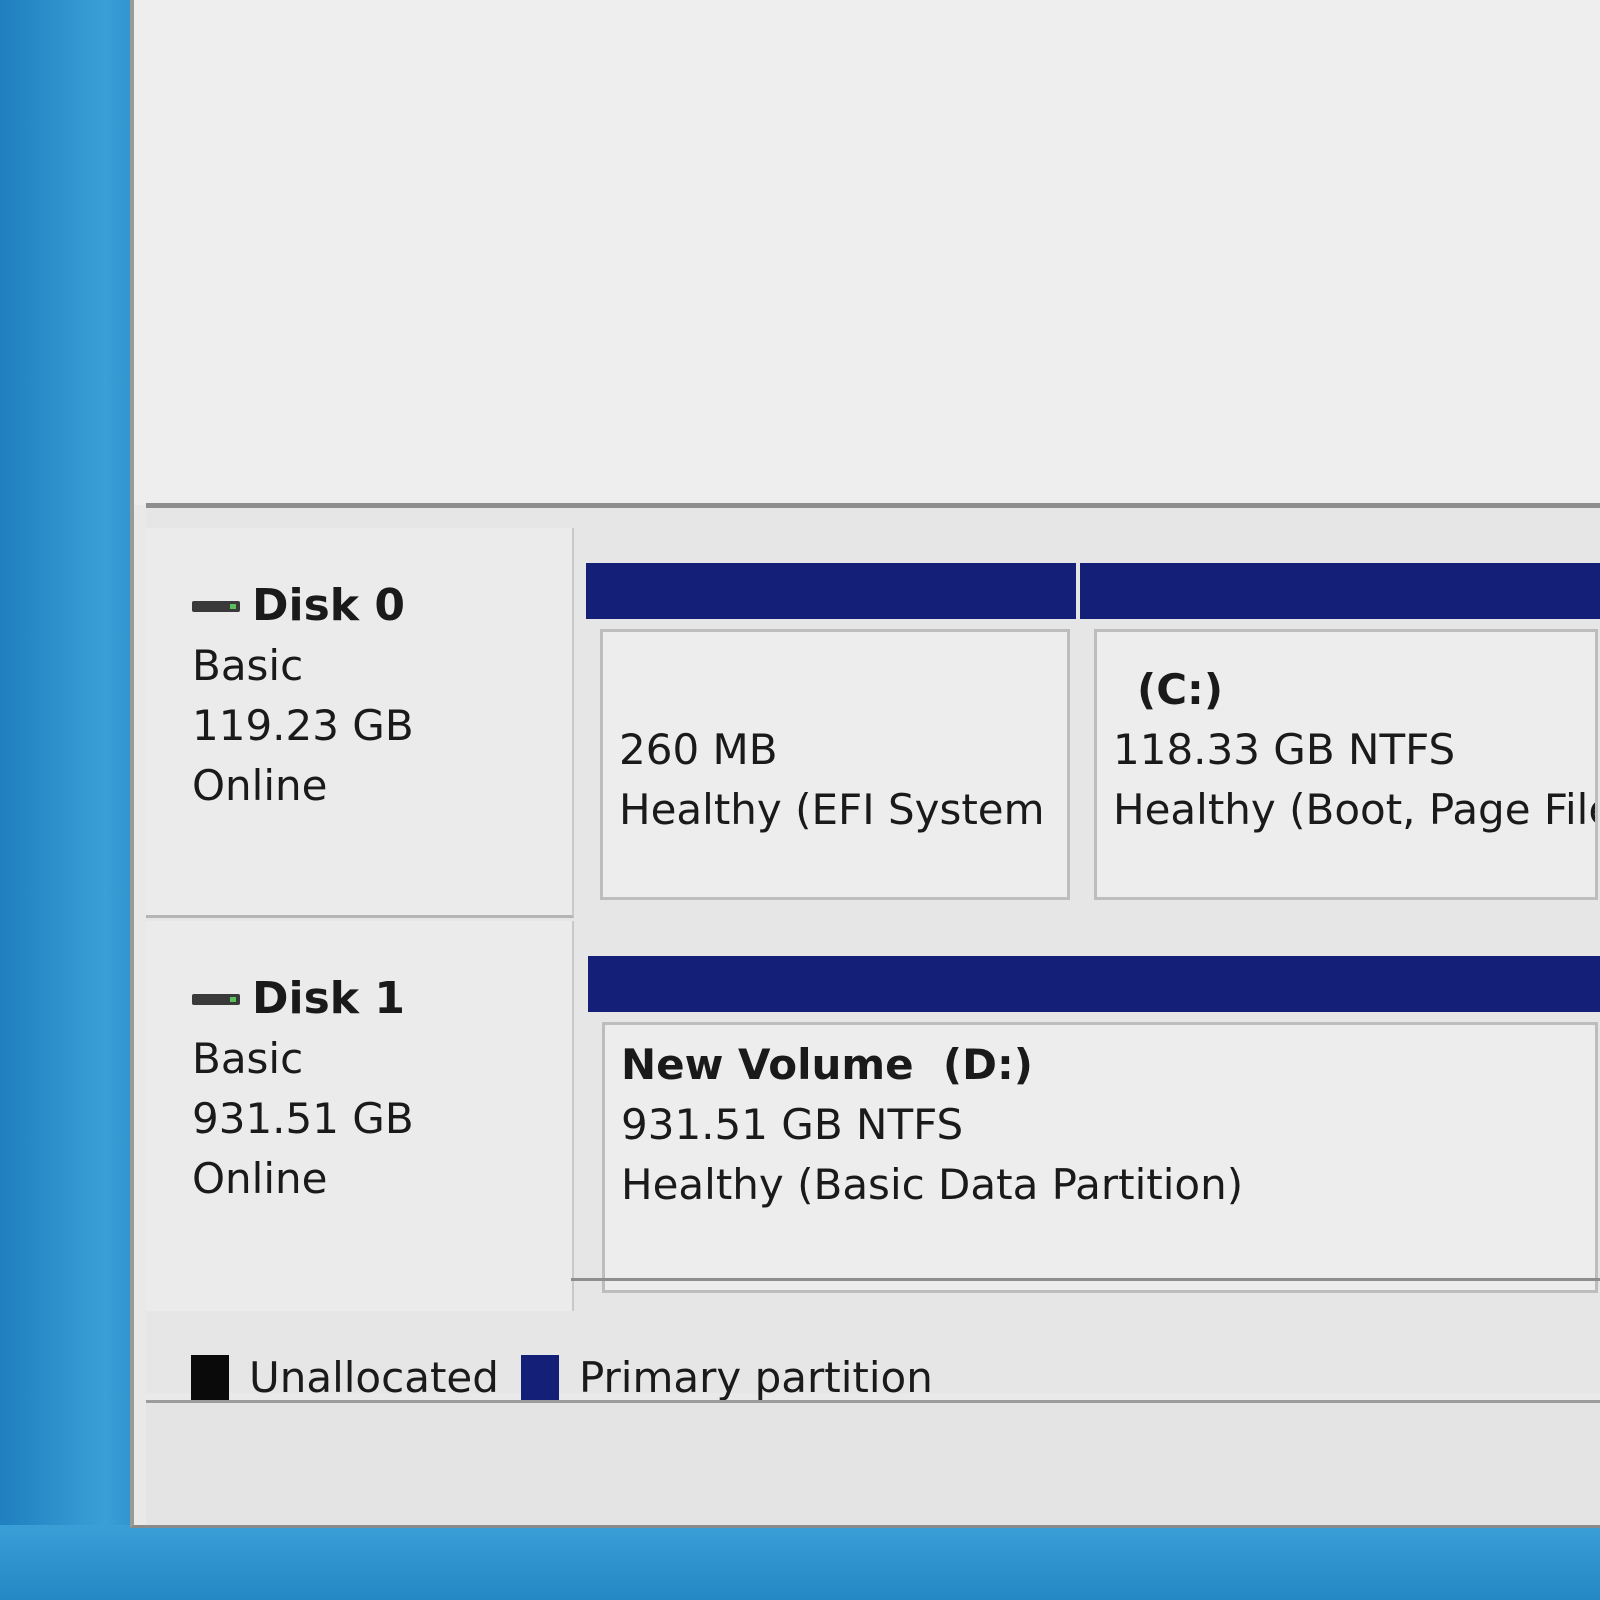  What do you see at coordinates (303, 725) in the screenshot?
I see `disk-size: 119.23 GB` at bounding box center [303, 725].